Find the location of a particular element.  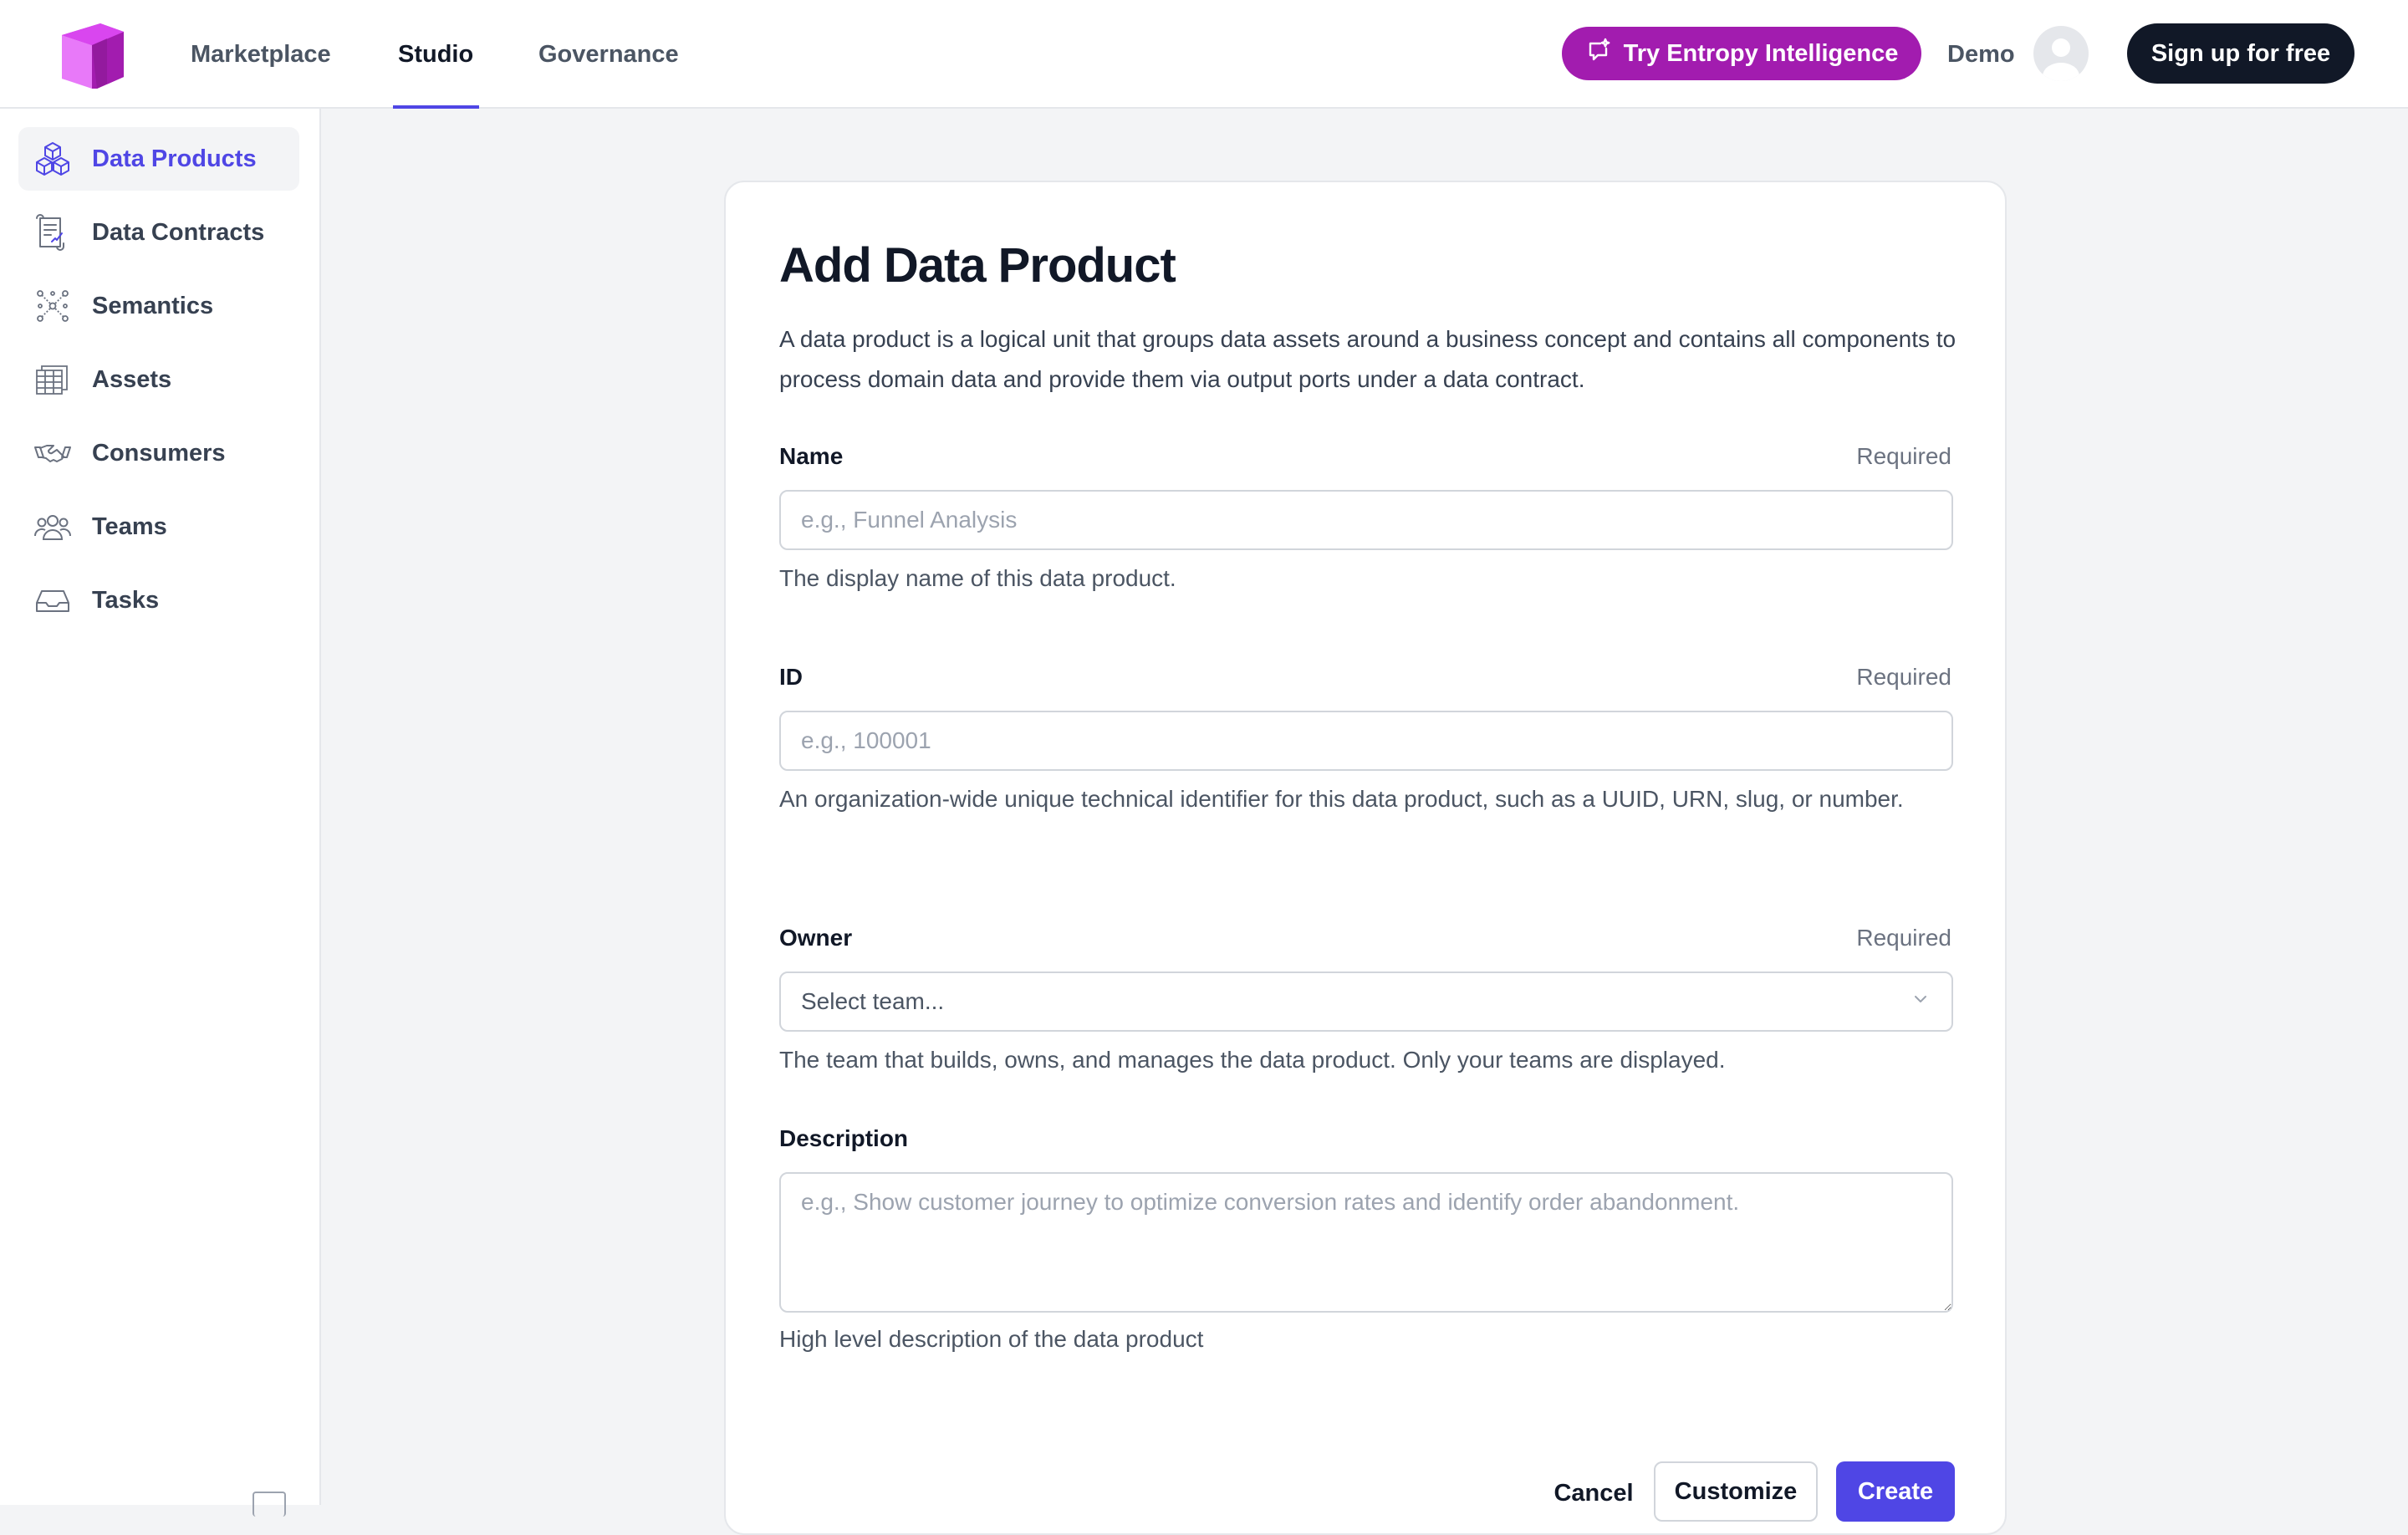

name-input is located at coordinates (1366, 520).